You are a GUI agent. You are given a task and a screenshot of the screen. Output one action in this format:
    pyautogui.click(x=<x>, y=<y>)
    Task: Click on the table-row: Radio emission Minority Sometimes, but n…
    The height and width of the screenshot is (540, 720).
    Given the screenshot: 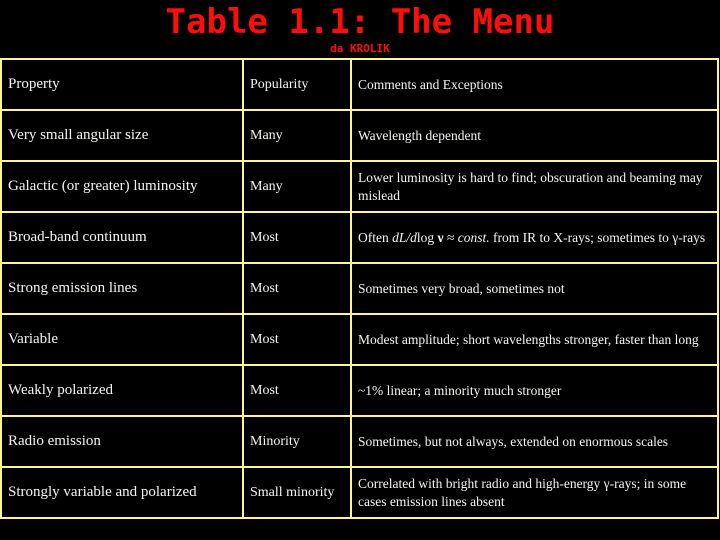 What is the action you would take?
    pyautogui.click(x=359, y=441)
    